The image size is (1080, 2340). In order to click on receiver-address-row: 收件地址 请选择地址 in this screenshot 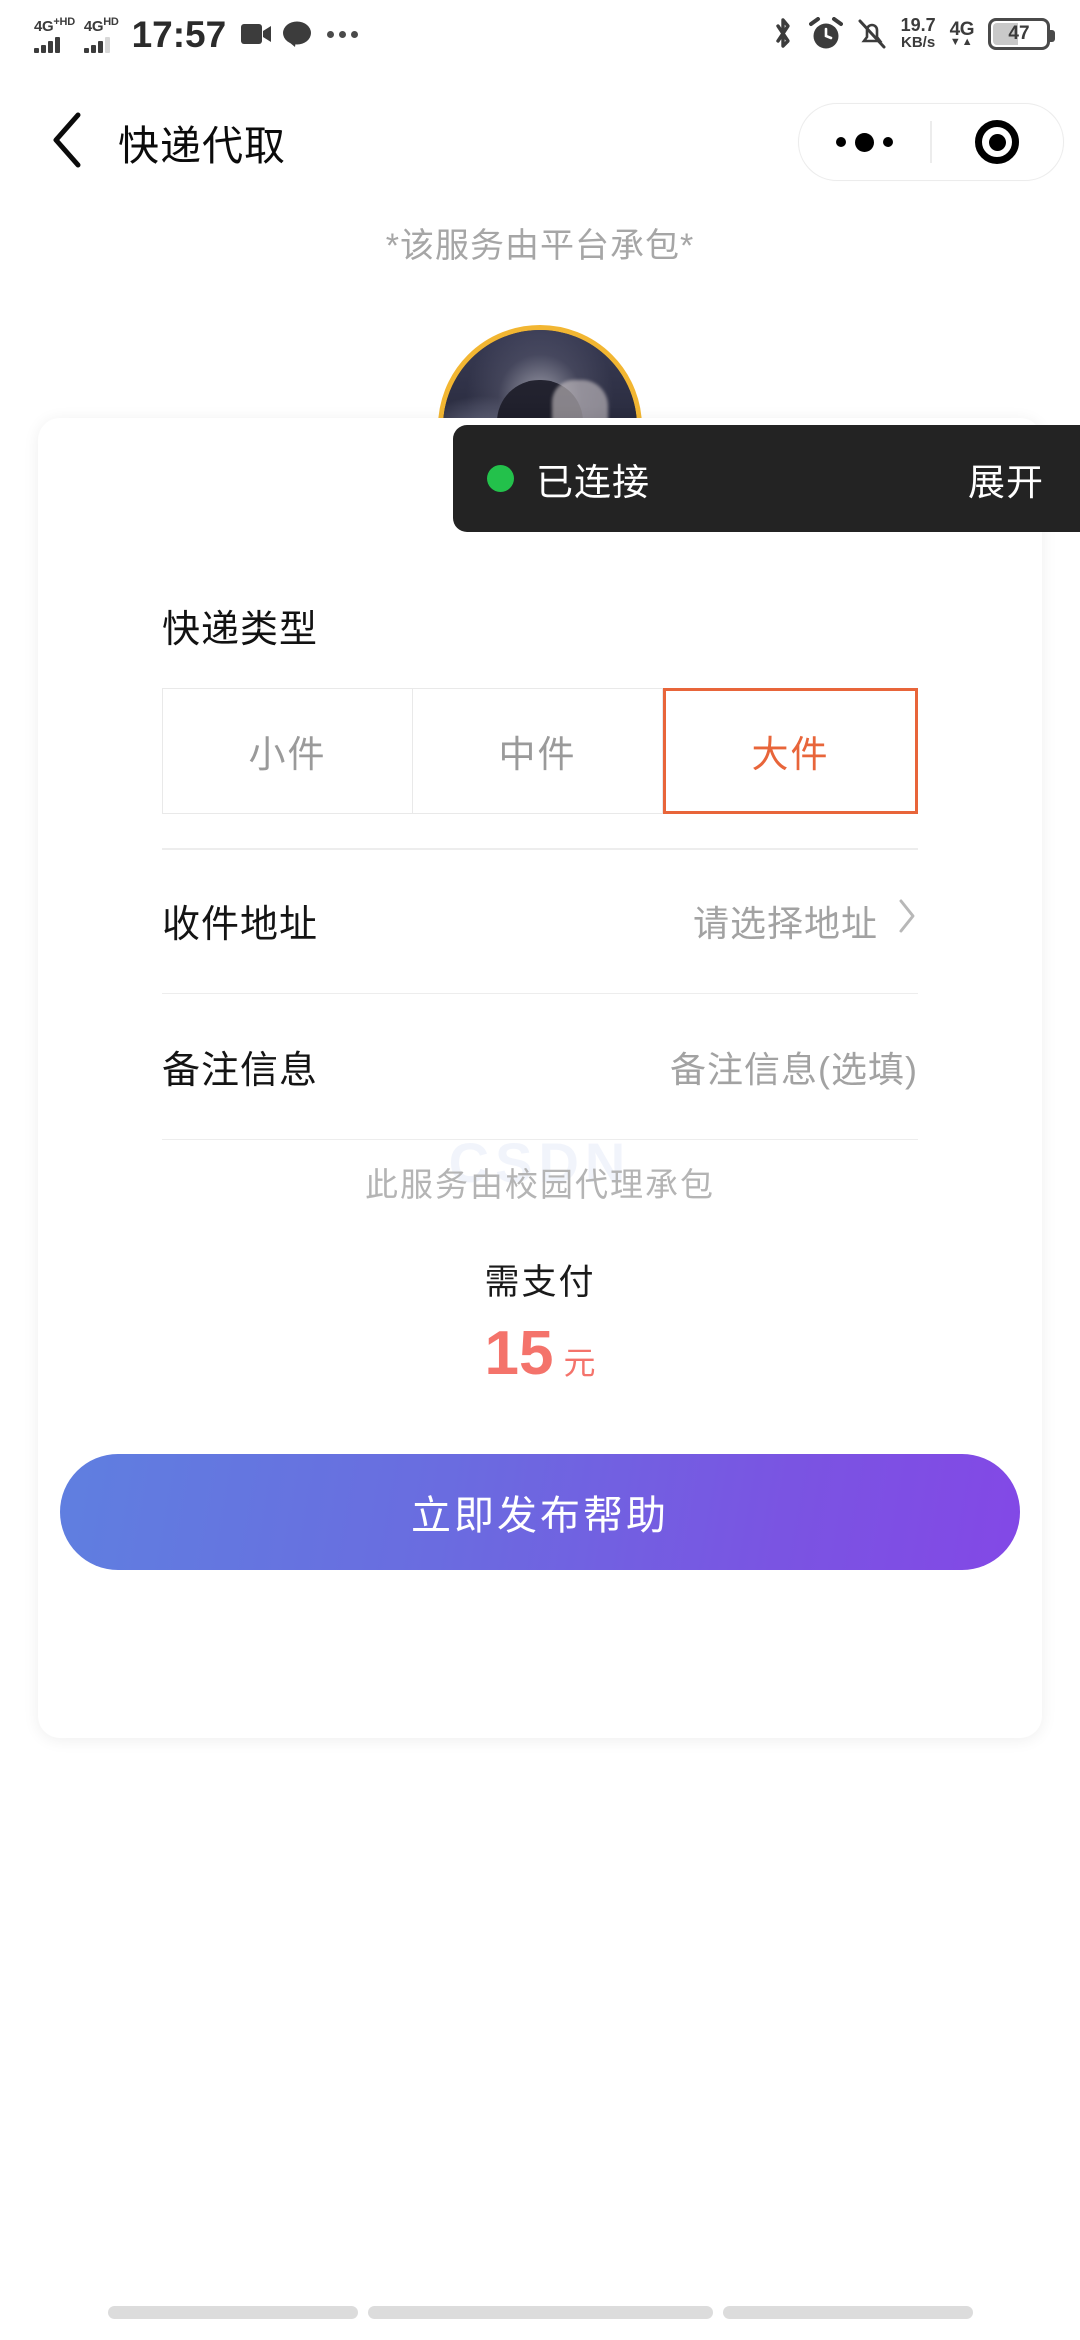, I will do `click(540, 921)`.